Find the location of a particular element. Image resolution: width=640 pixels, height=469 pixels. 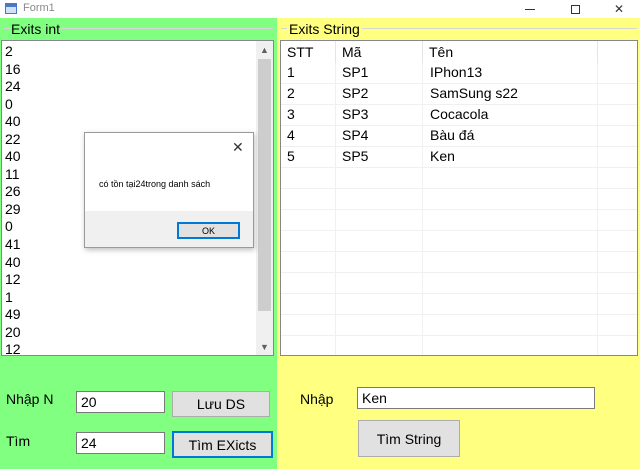

minimize-icon is located at coordinates (530, 9).